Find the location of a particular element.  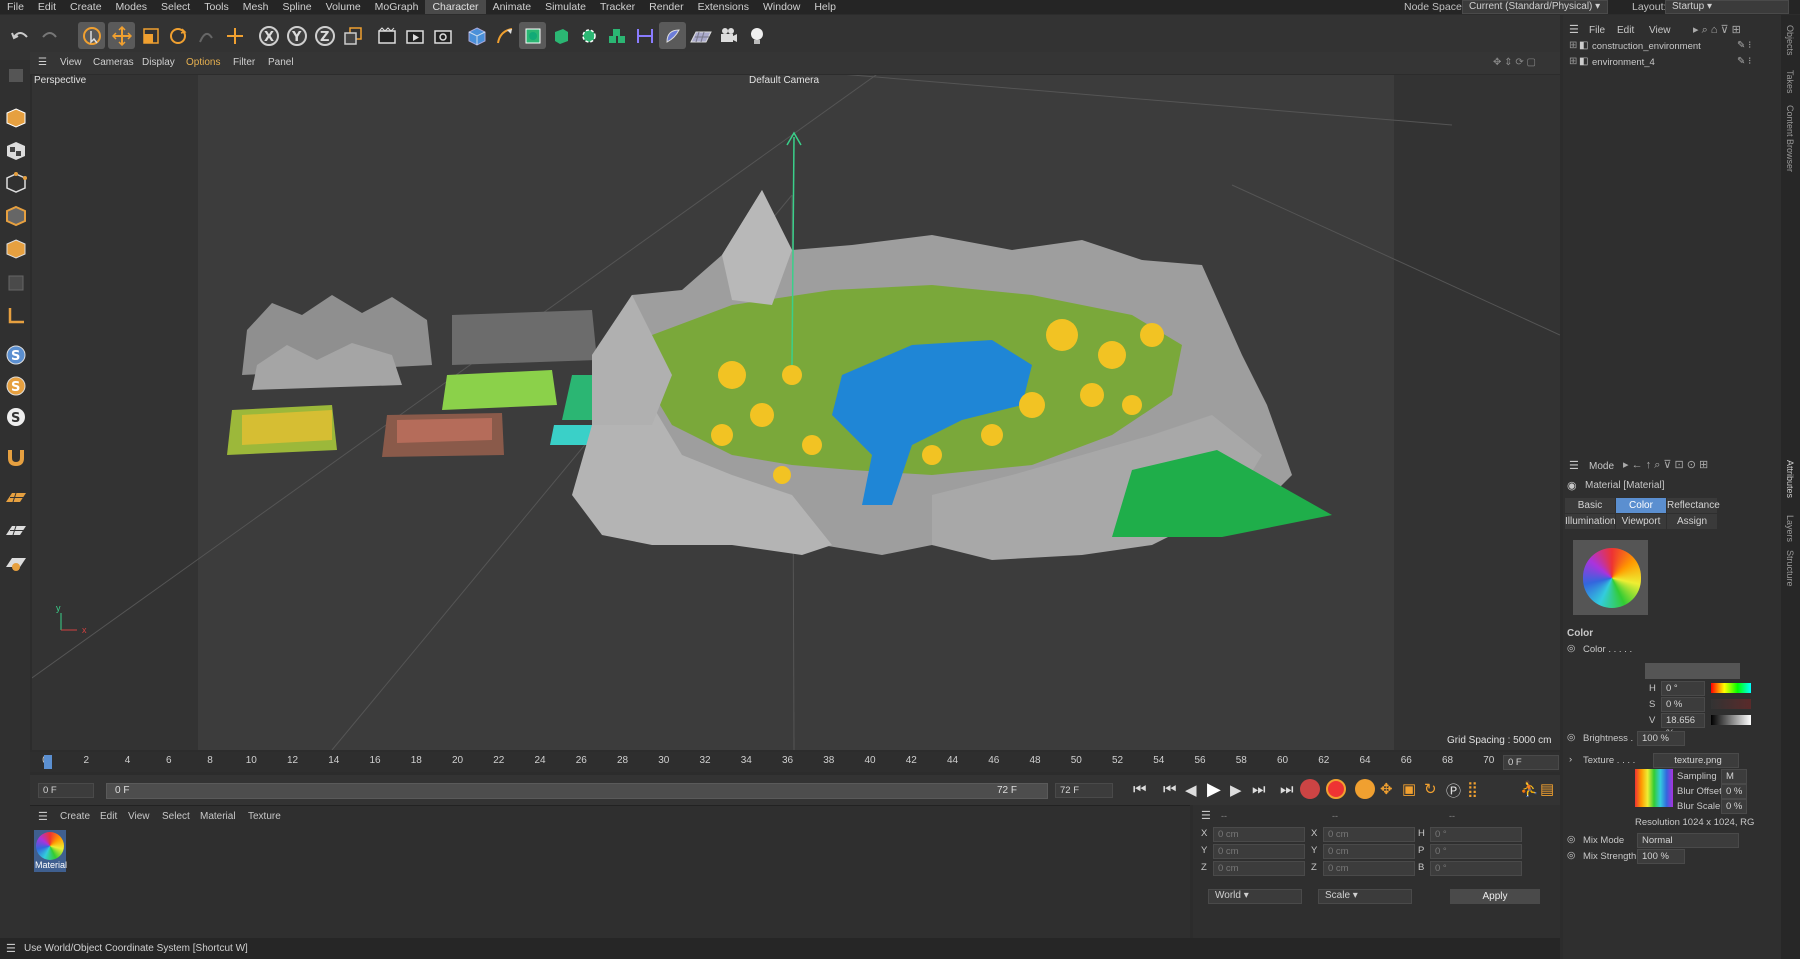

v-field: 18.656 % is located at coordinates (1683, 726).